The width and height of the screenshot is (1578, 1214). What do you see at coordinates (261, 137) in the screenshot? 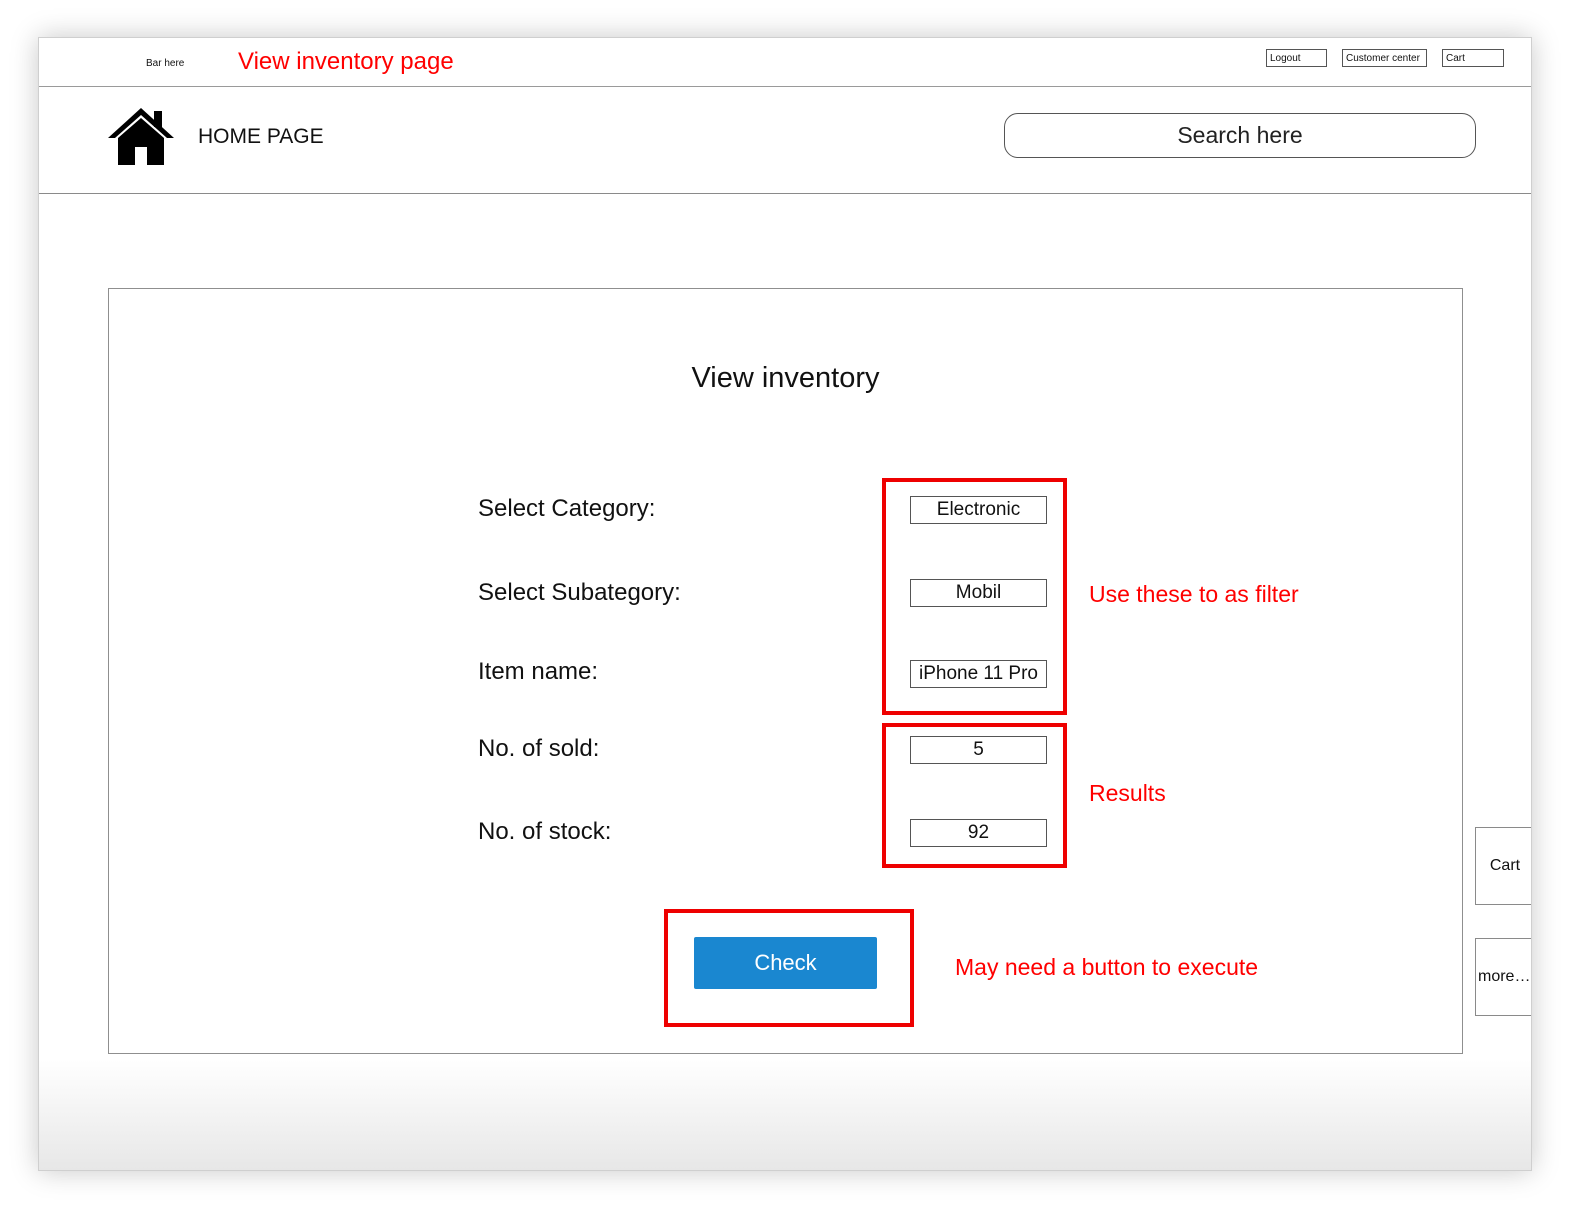
I see `home-page-link: HOME PAGE` at bounding box center [261, 137].